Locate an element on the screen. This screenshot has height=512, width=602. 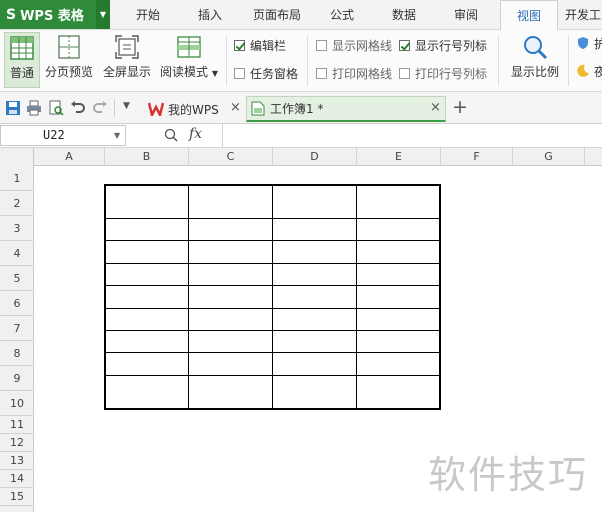
tab-formulas: 公式 is located at coordinates (342, 15).